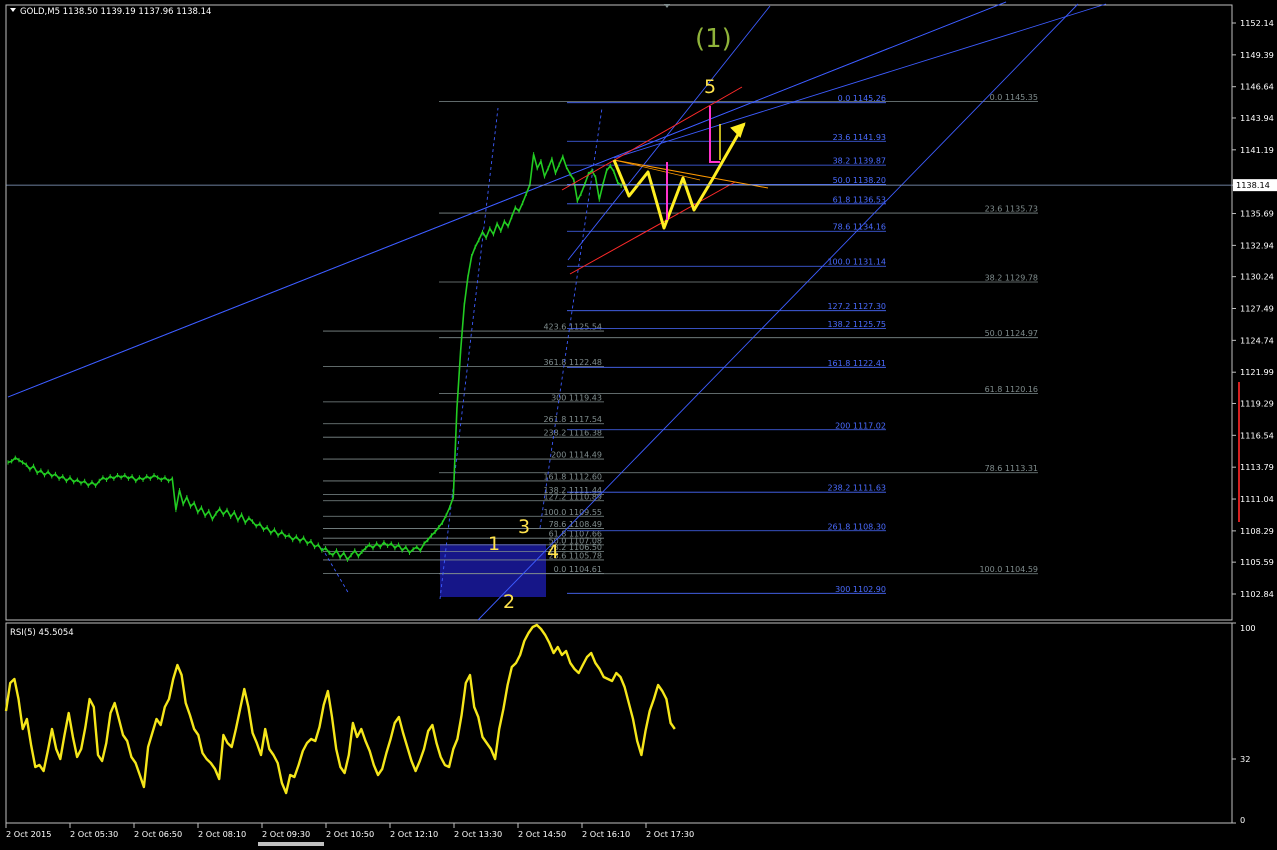  What do you see at coordinates (572, 512) in the screenshot?
I see `fib-gray-mid-label: 100.0 1109.55` at bounding box center [572, 512].